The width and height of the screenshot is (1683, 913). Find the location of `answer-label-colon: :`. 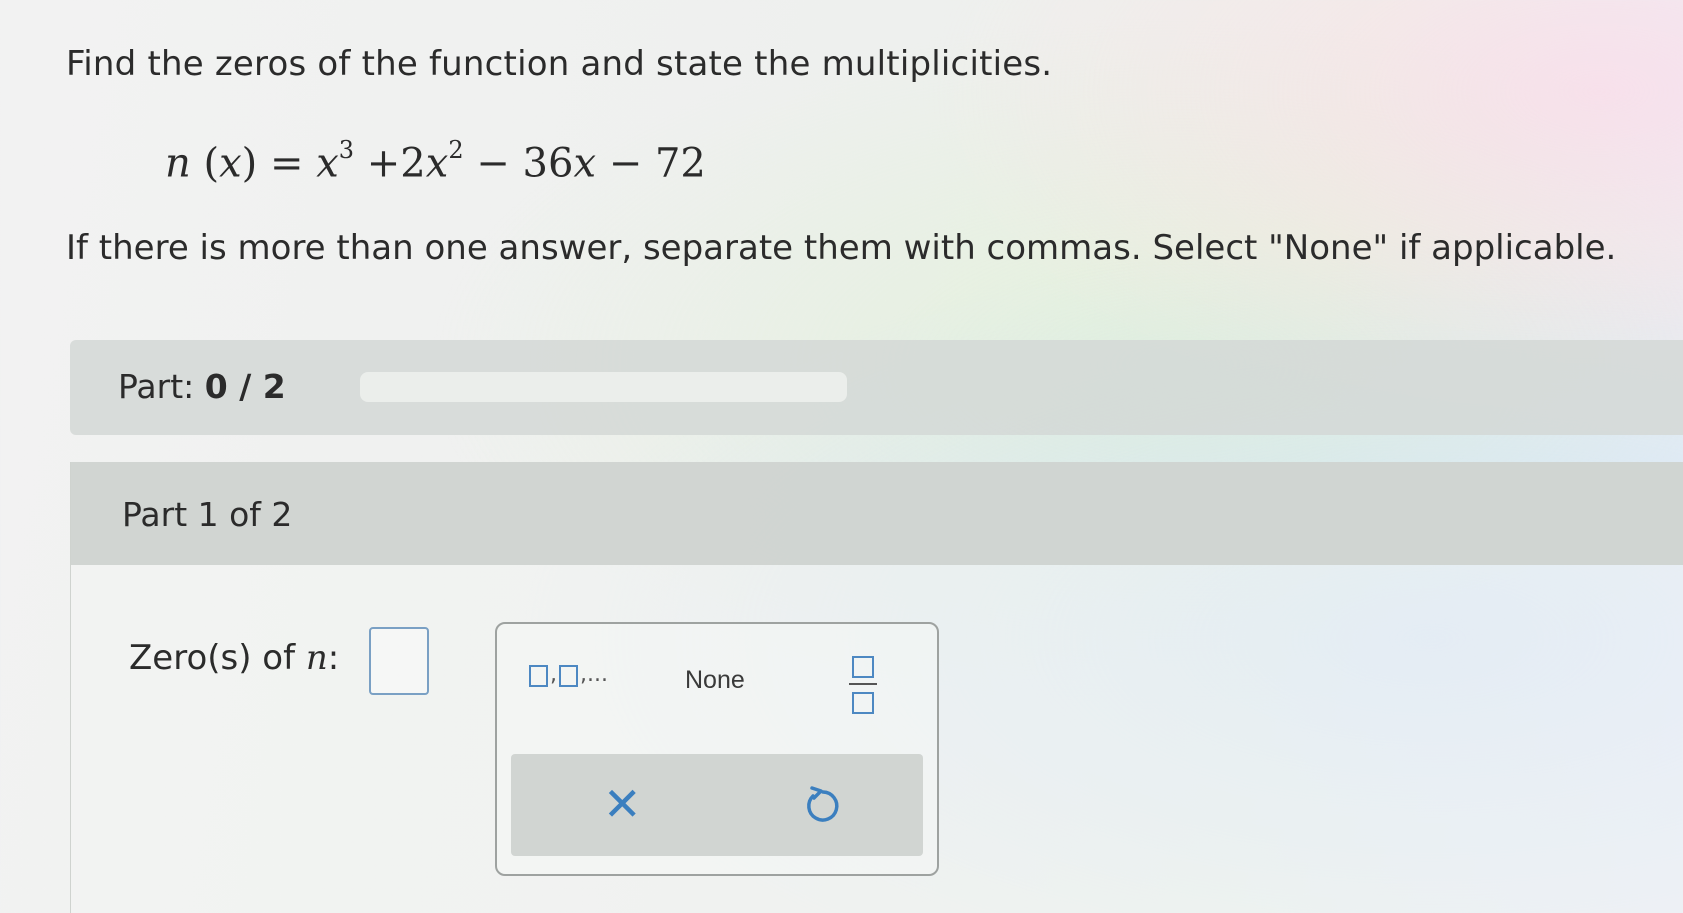

answer-label-colon: : is located at coordinates (333, 658).